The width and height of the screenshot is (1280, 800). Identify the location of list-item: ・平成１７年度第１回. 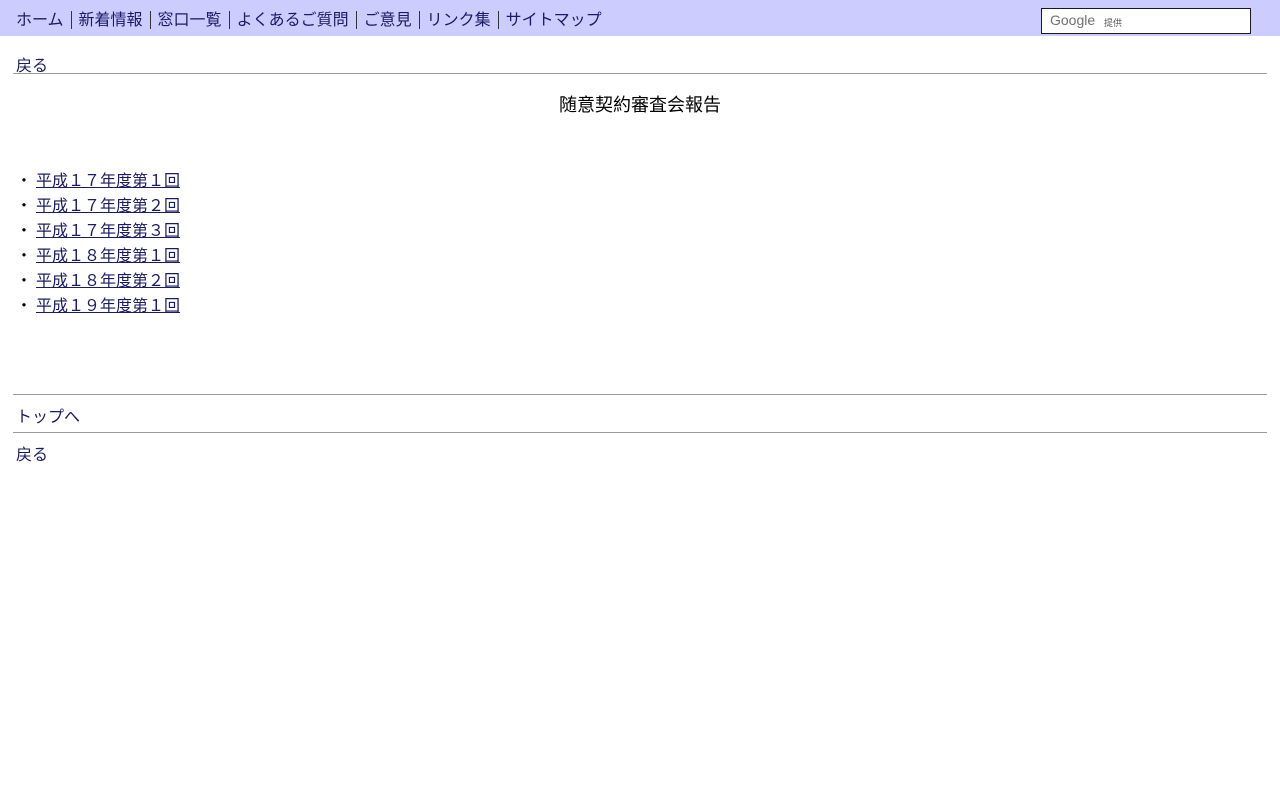
(98, 182).